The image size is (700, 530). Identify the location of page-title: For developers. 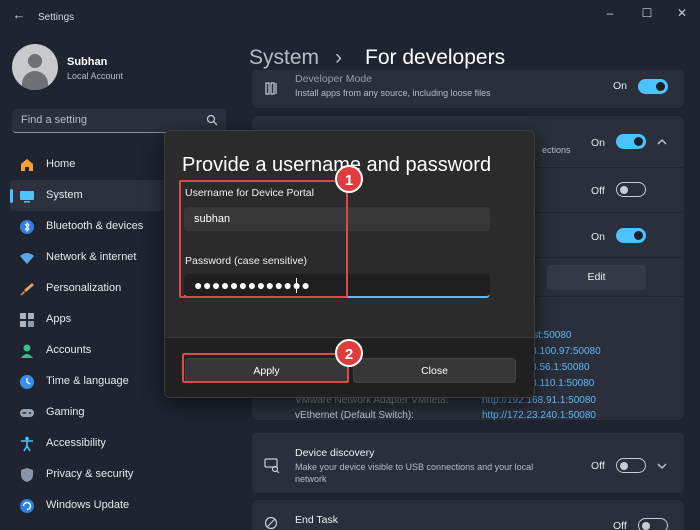
(435, 57).